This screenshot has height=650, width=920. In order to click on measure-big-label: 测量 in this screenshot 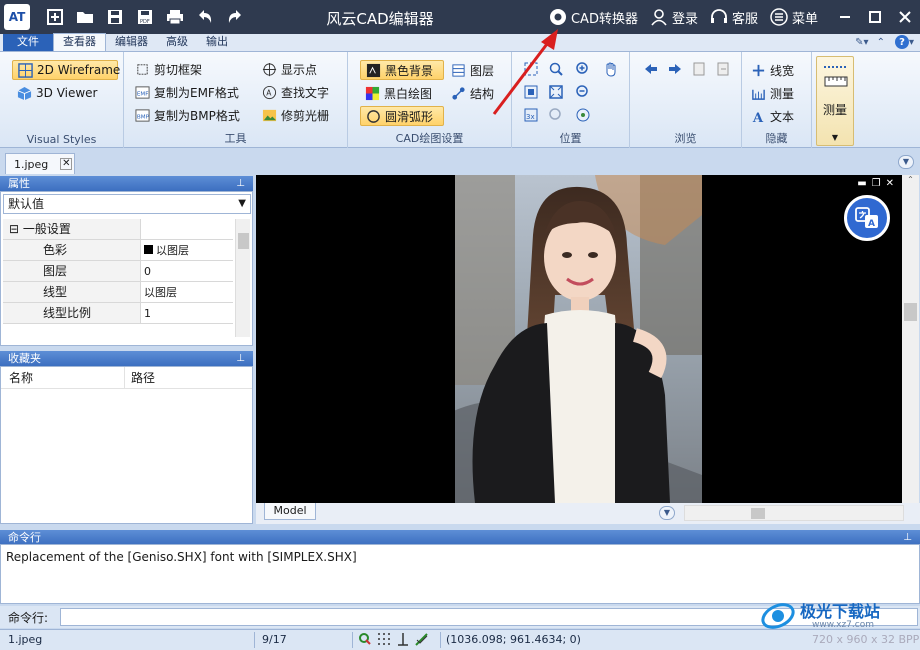, I will do `click(834, 110)`.